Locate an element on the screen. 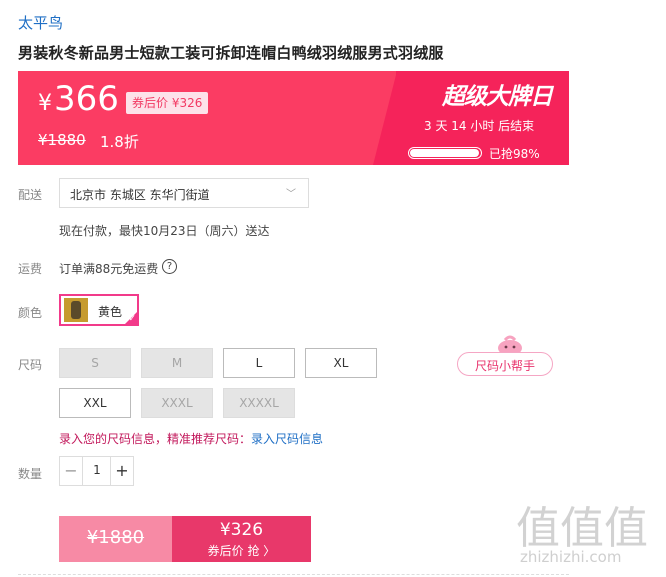 This screenshot has width=666, height=577. size-tip: 录入您的尺码信息，精准推荐尺码：录入尺码信息 is located at coordinates (191, 438).